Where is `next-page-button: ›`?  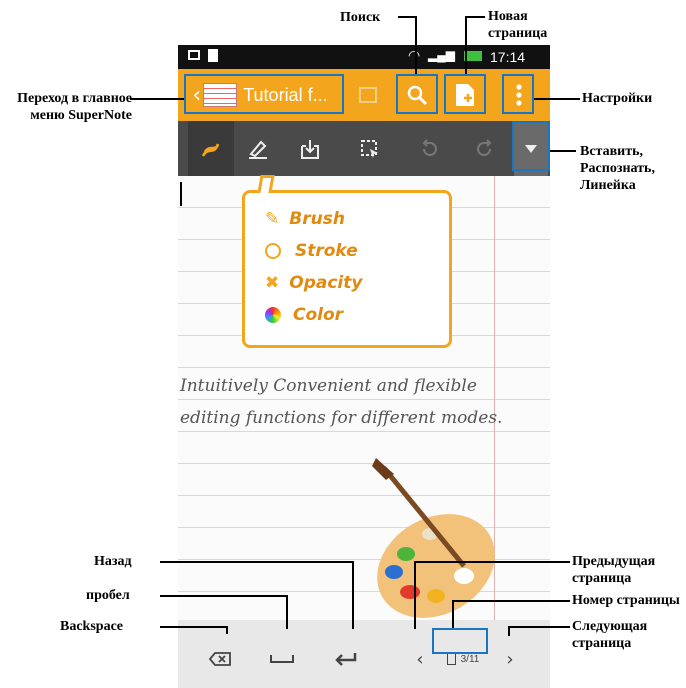
next-page-button: › is located at coordinates (510, 659).